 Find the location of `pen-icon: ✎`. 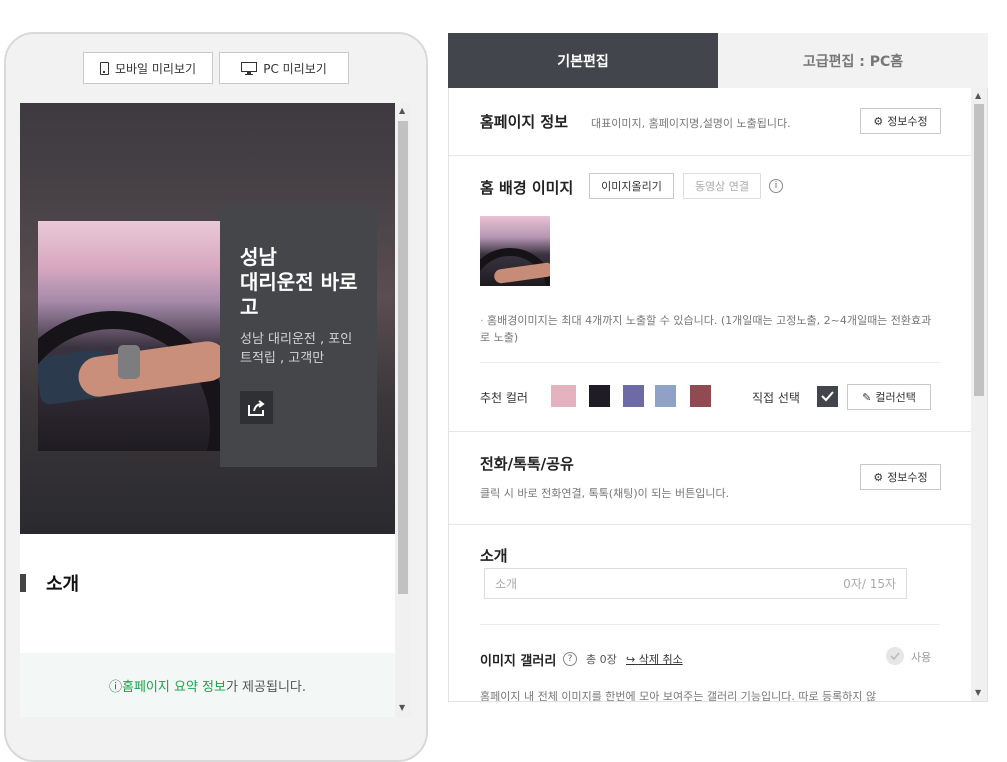

pen-icon: ✎ is located at coordinates (867, 397).